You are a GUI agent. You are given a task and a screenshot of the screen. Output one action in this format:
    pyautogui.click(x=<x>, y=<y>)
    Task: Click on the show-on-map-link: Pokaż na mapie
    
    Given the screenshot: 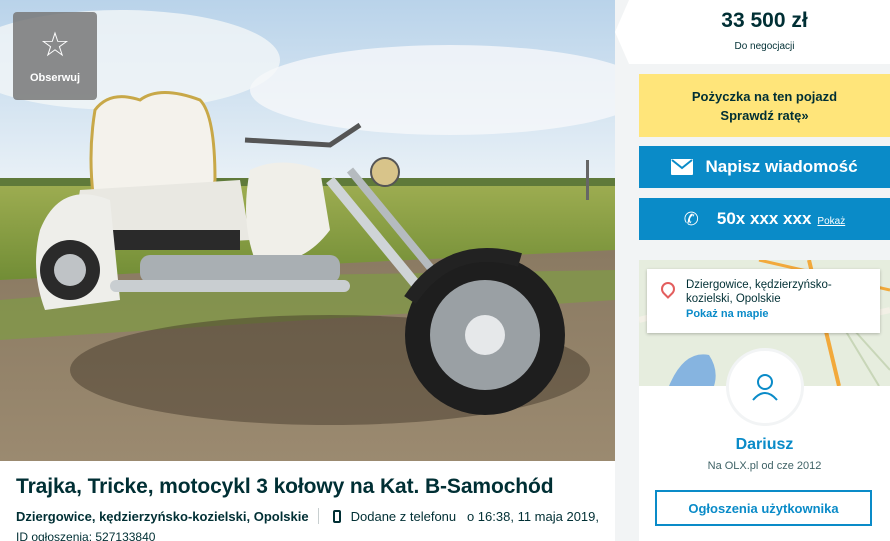 What is the action you would take?
    pyautogui.click(x=779, y=314)
    